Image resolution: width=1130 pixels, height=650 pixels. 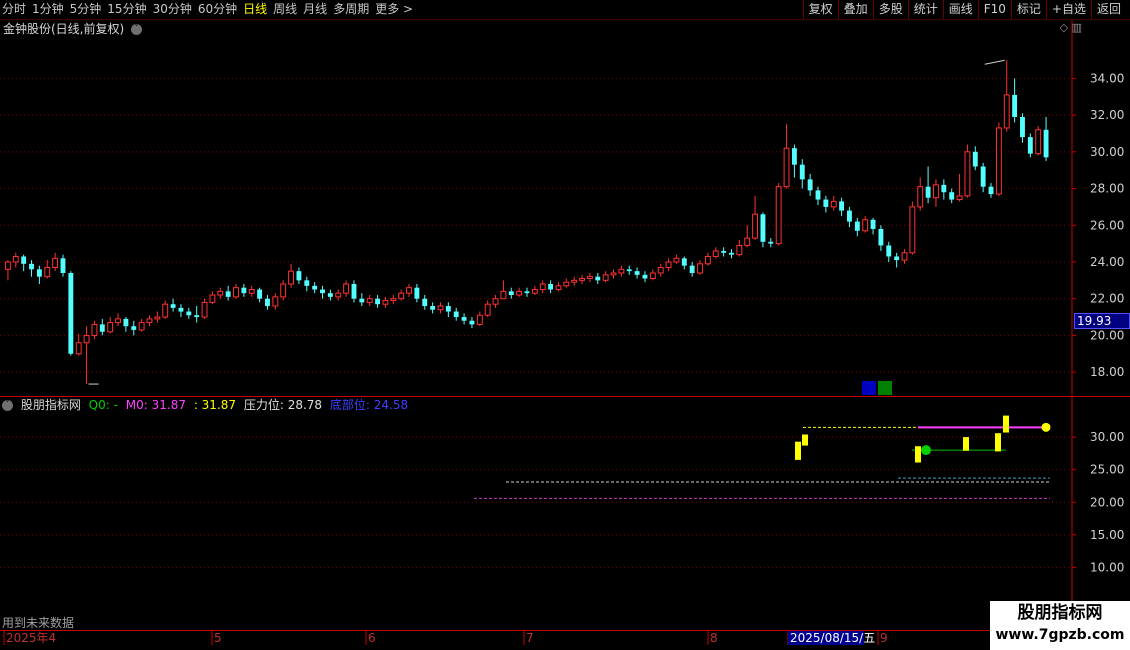 I want to click on y-tick-label: 18.00, so click(x=1107, y=372).